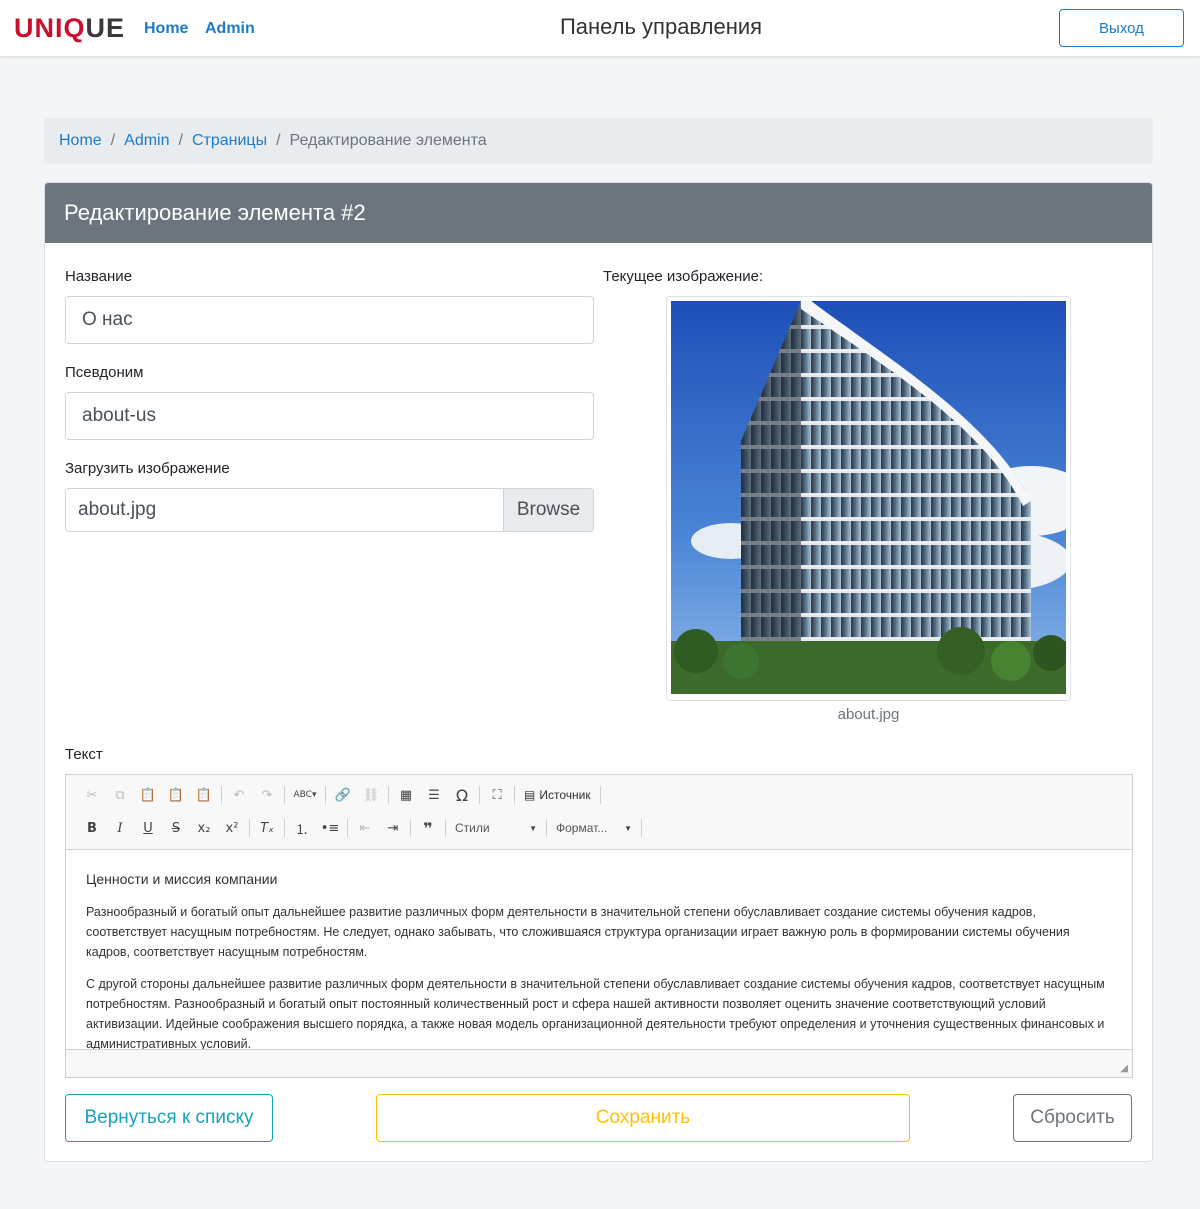  Describe the element at coordinates (565, 795) in the screenshot. I see `source-label: Источник` at that location.